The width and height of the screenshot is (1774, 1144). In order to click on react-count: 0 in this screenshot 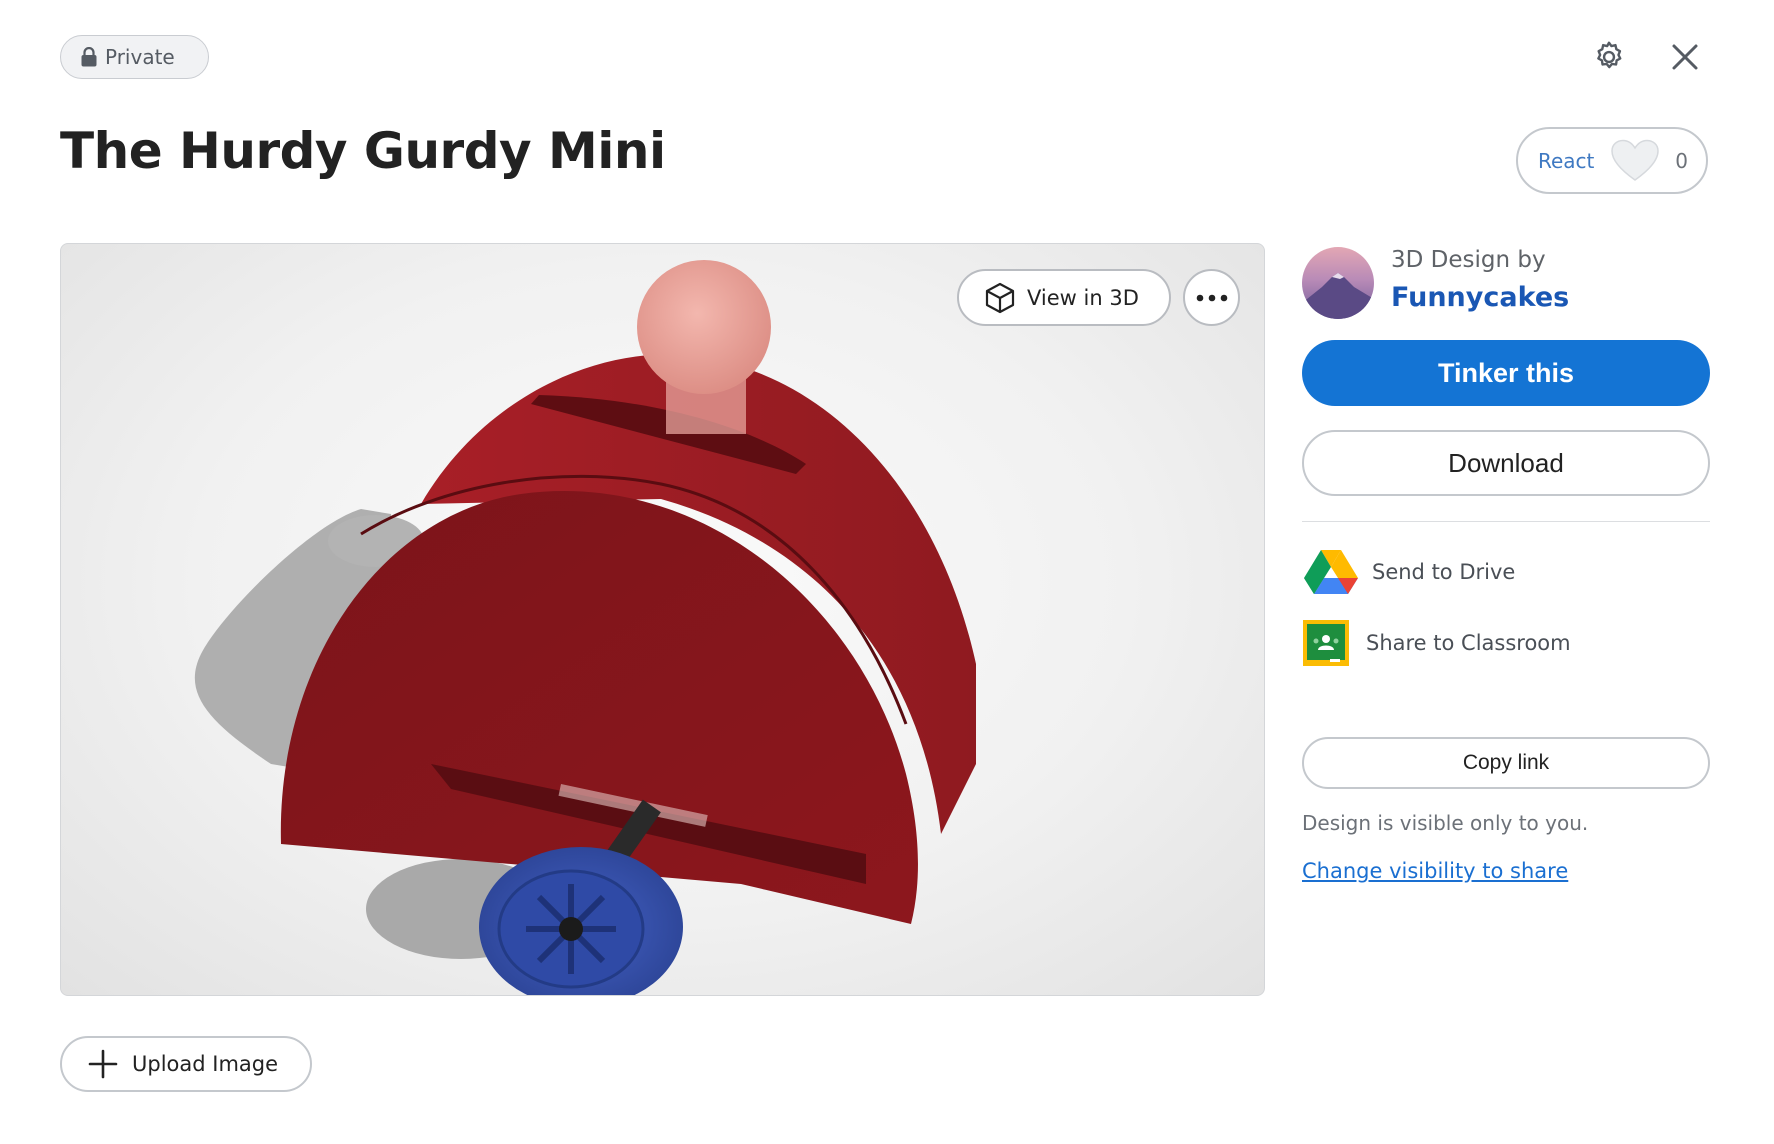, I will do `click(1681, 160)`.